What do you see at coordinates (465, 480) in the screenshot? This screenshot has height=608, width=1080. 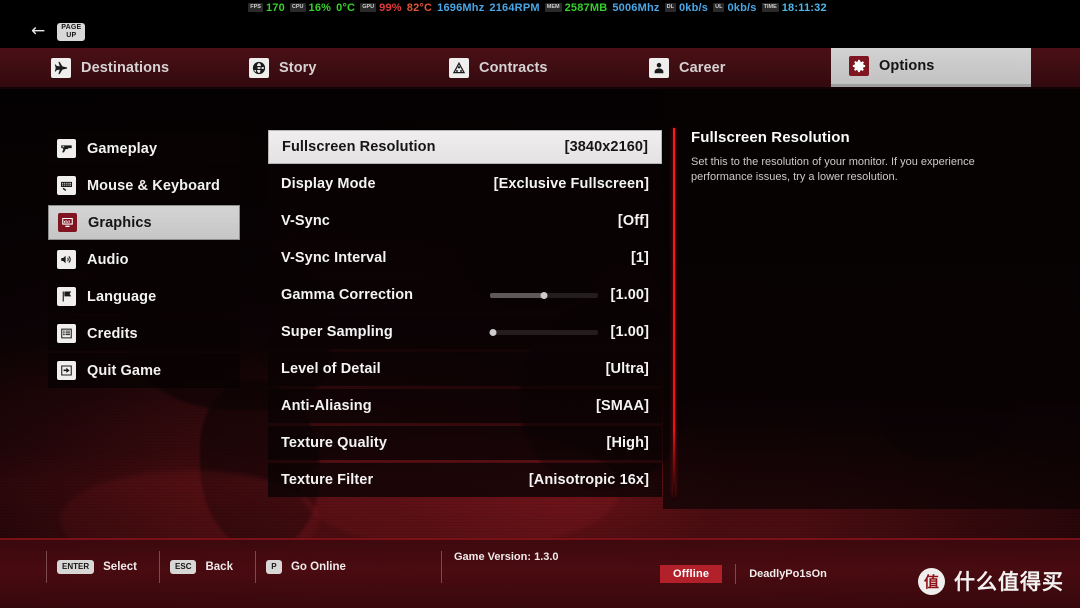 I see `setting-row-texture-filter: Texture Filter [Anisotropic 16x]` at bounding box center [465, 480].